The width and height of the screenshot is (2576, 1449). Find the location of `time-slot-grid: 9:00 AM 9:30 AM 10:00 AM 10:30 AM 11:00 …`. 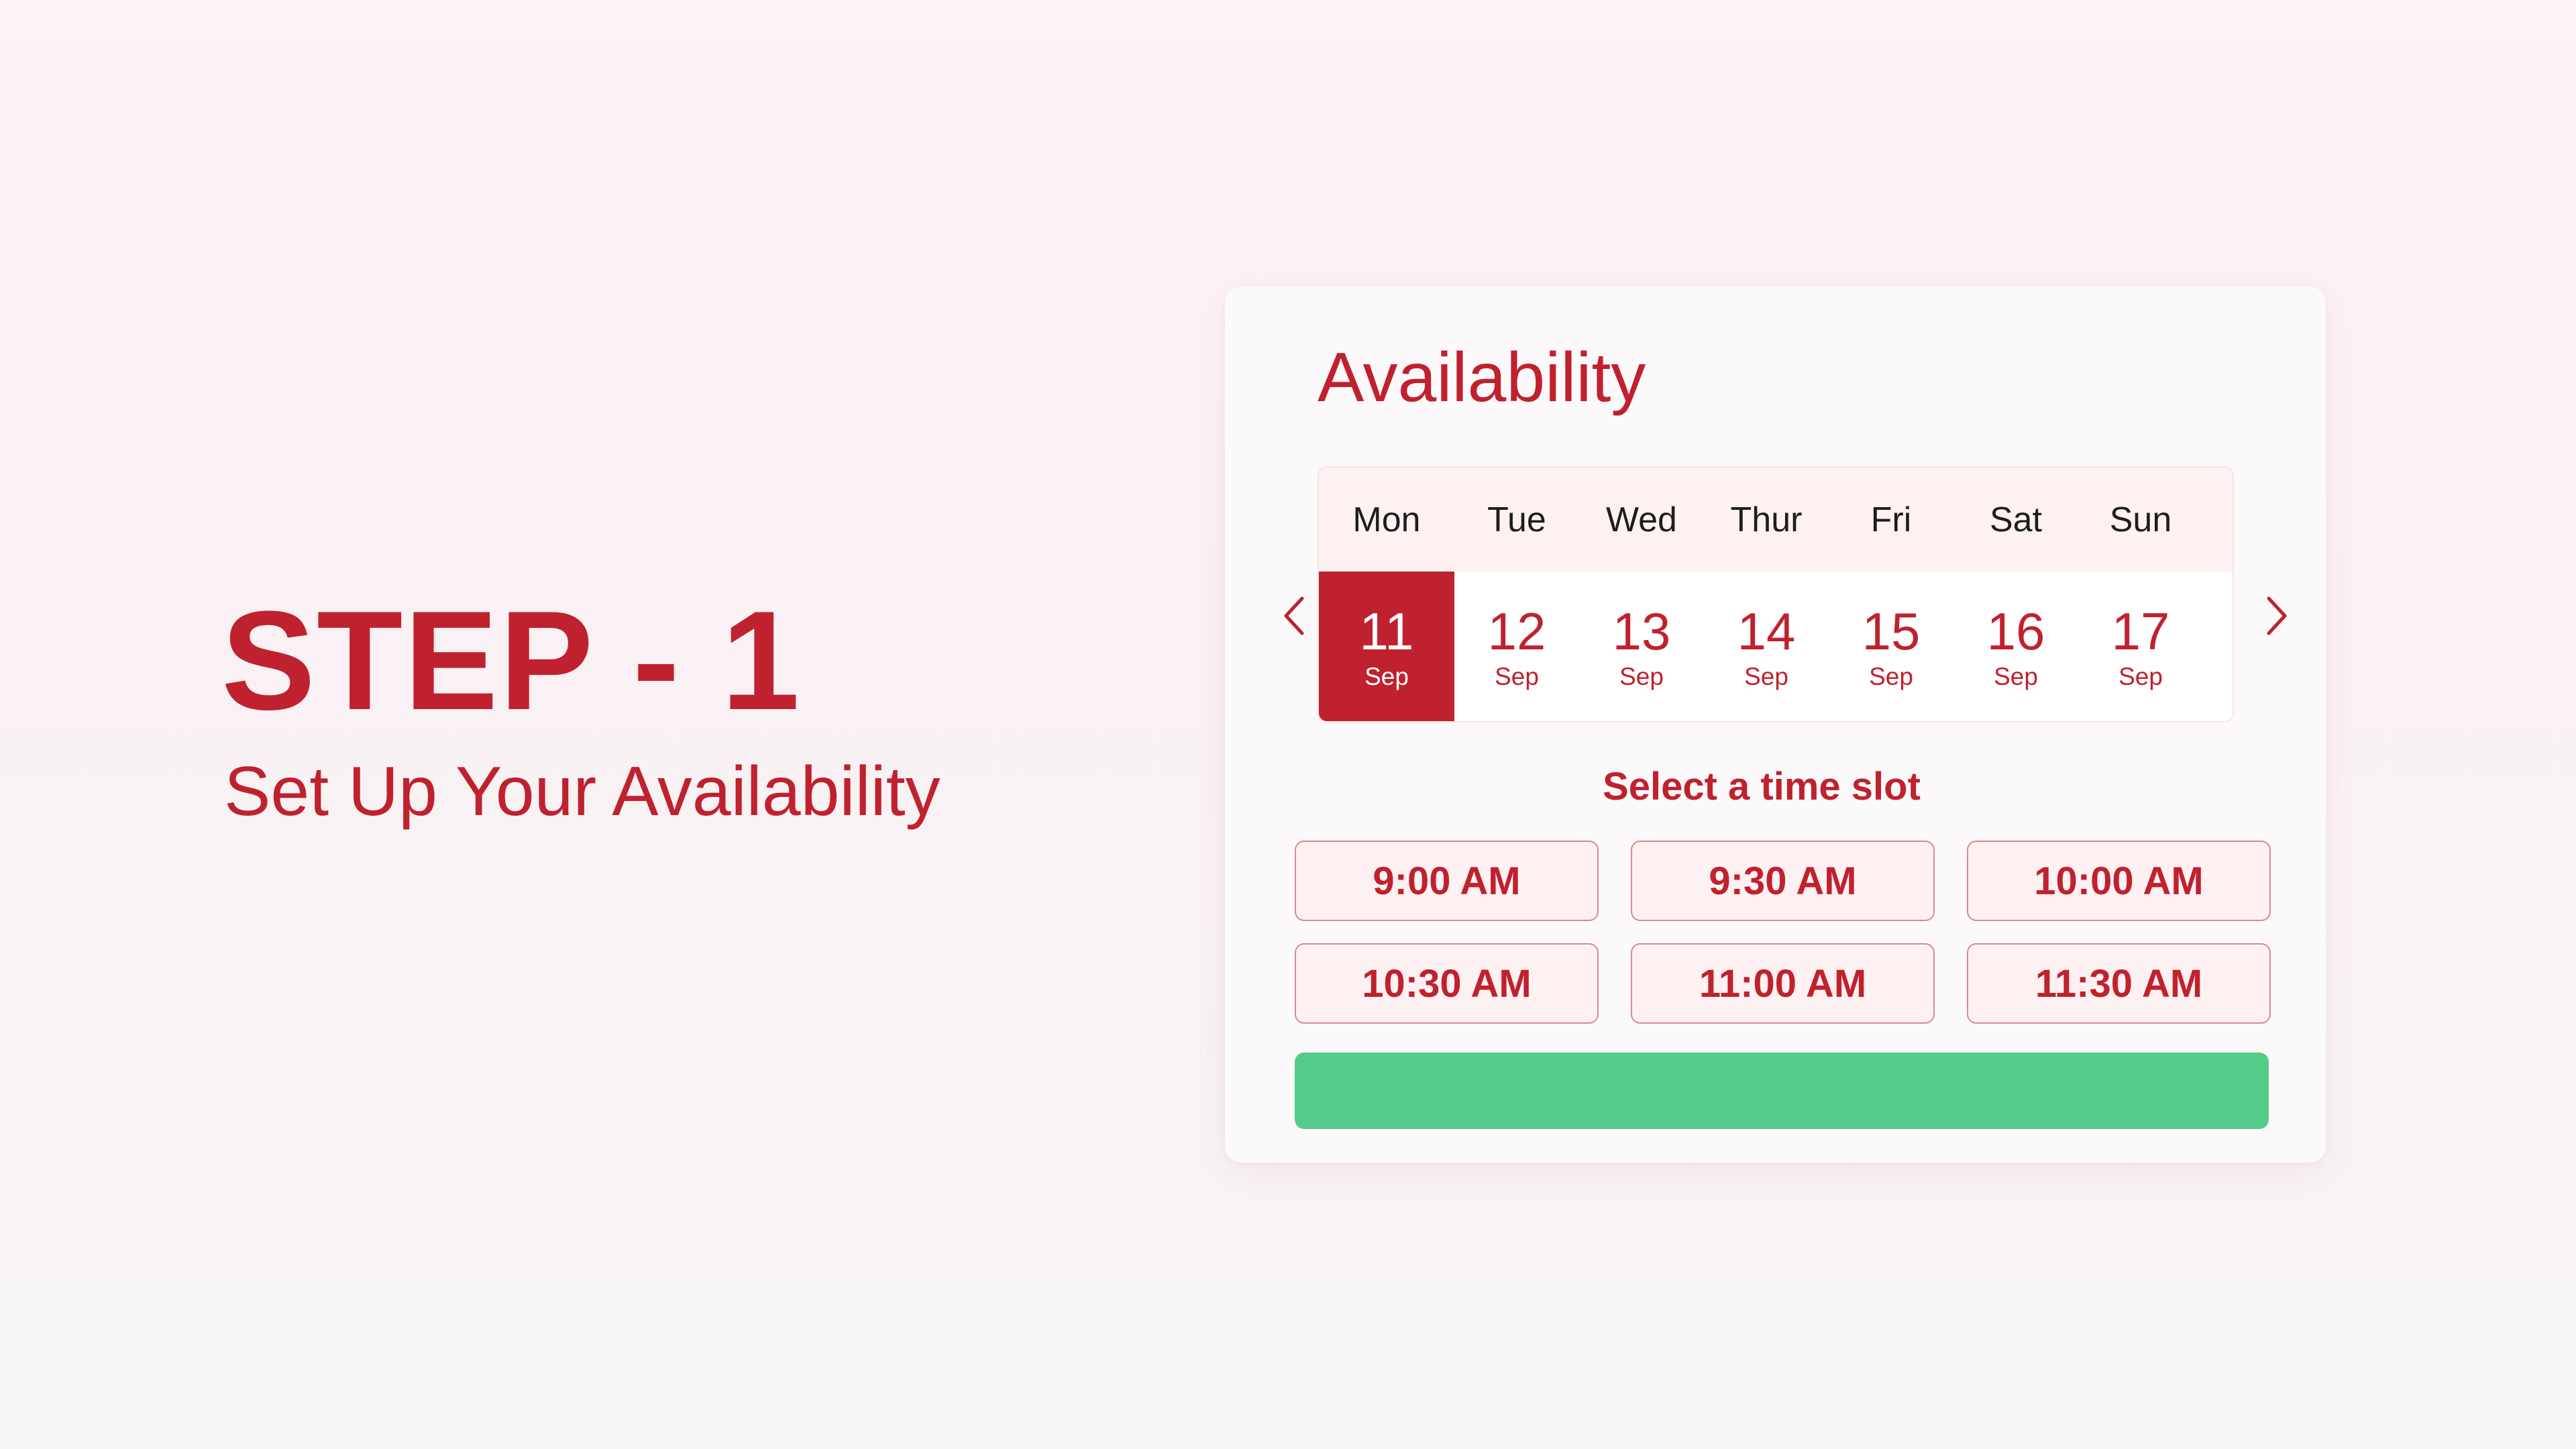

time-slot-grid: 9:00 AM 9:30 AM 10:00 AM 10:30 AM 11:00 … is located at coordinates (1785, 932).